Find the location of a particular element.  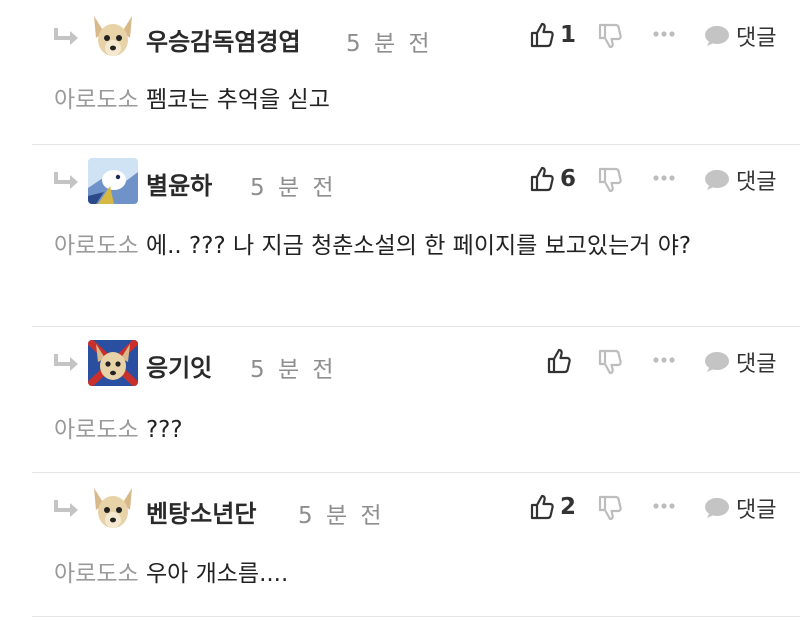

comment-text: 아로도소 펨코는 추억을 싣고 is located at coordinates (414, 100).